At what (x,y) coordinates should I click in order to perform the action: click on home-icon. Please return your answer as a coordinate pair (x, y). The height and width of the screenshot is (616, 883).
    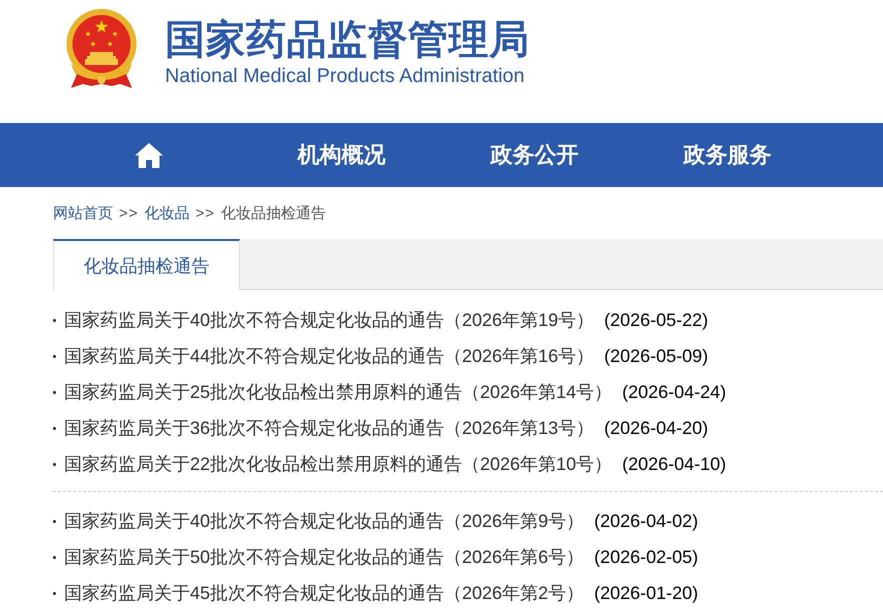
    Looking at the image, I should click on (148, 155).